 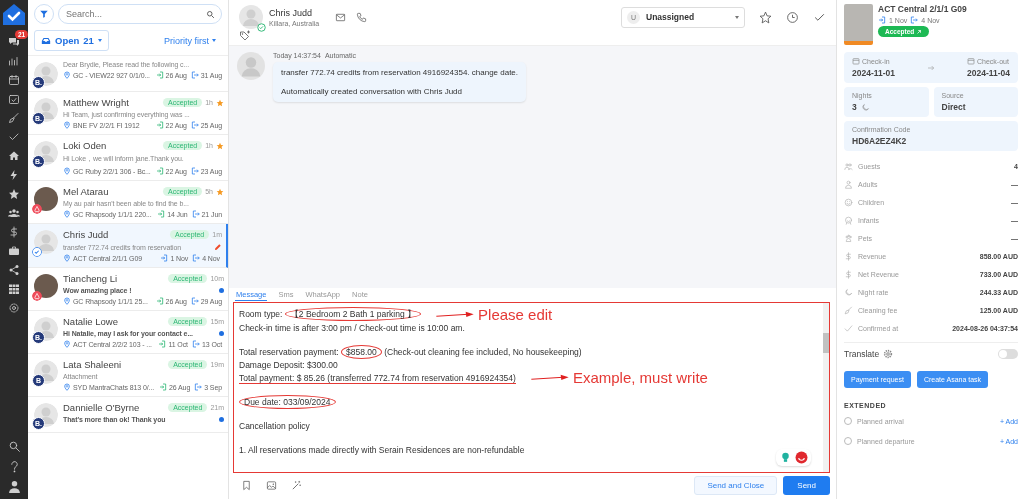 I want to click on arrow-icon, so click(x=931, y=67).